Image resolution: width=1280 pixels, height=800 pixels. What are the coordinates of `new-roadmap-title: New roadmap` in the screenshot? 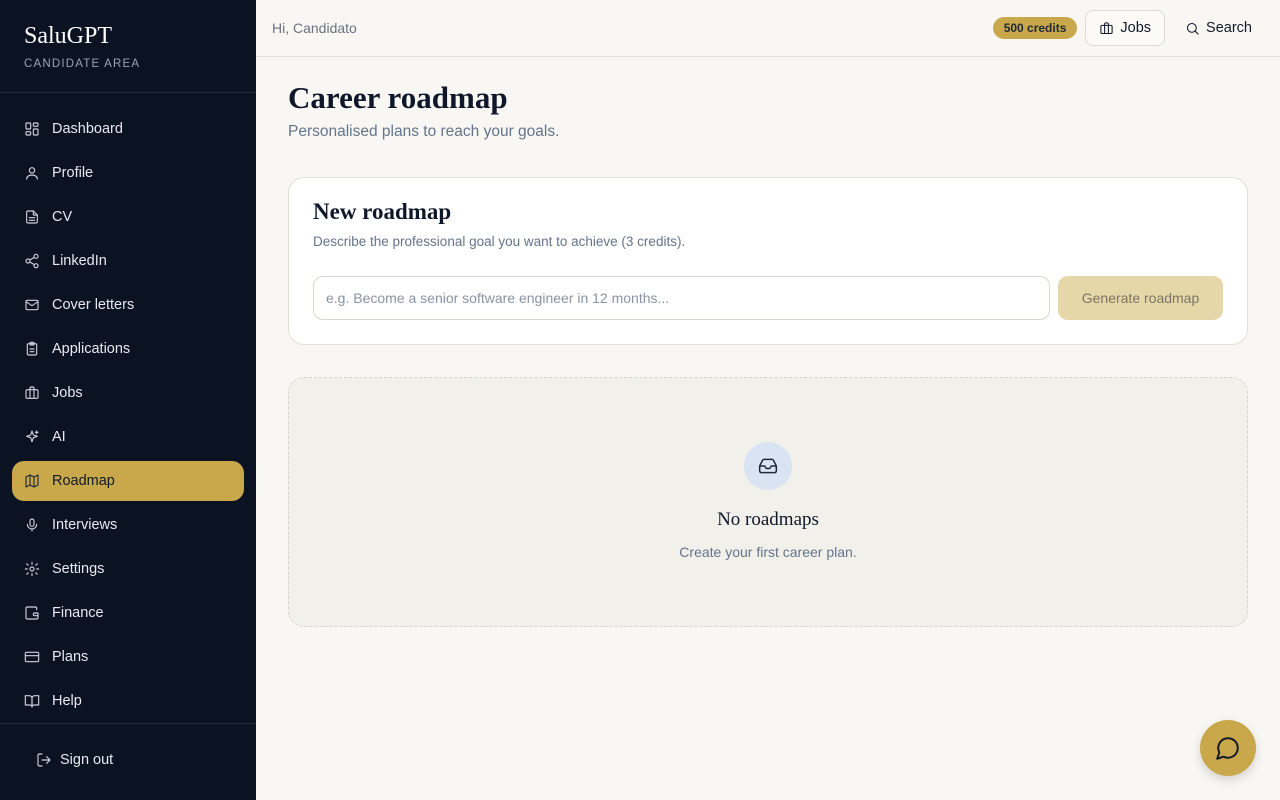 It's located at (382, 211).